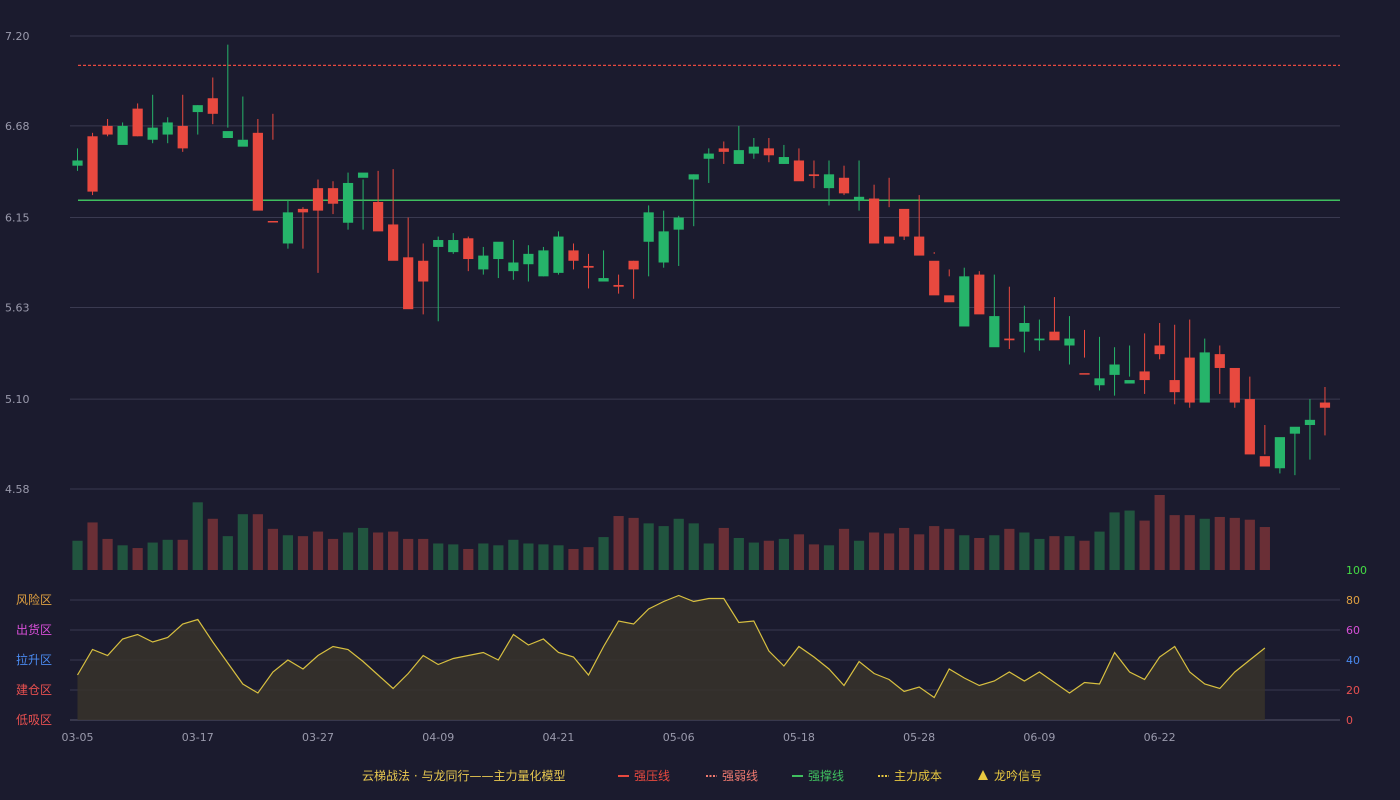 The width and height of the screenshot is (1400, 800). What do you see at coordinates (740, 776) in the screenshot?
I see `legend-item-label: 强弱线` at bounding box center [740, 776].